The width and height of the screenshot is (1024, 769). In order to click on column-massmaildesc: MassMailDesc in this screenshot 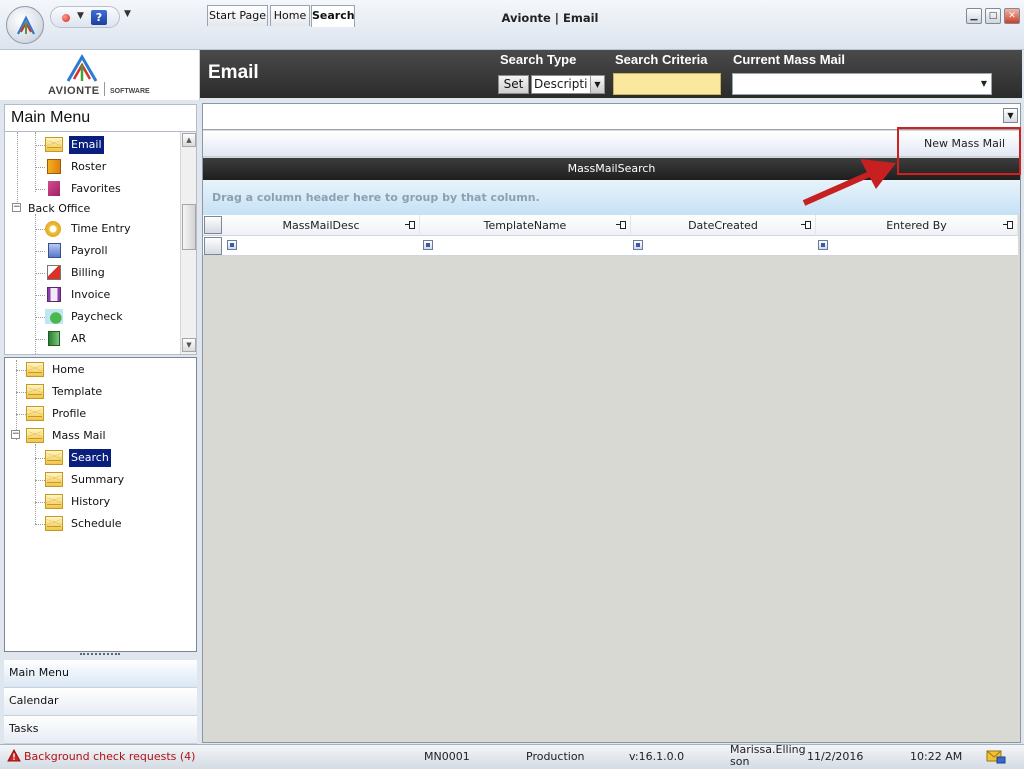, I will do `click(321, 225)`.